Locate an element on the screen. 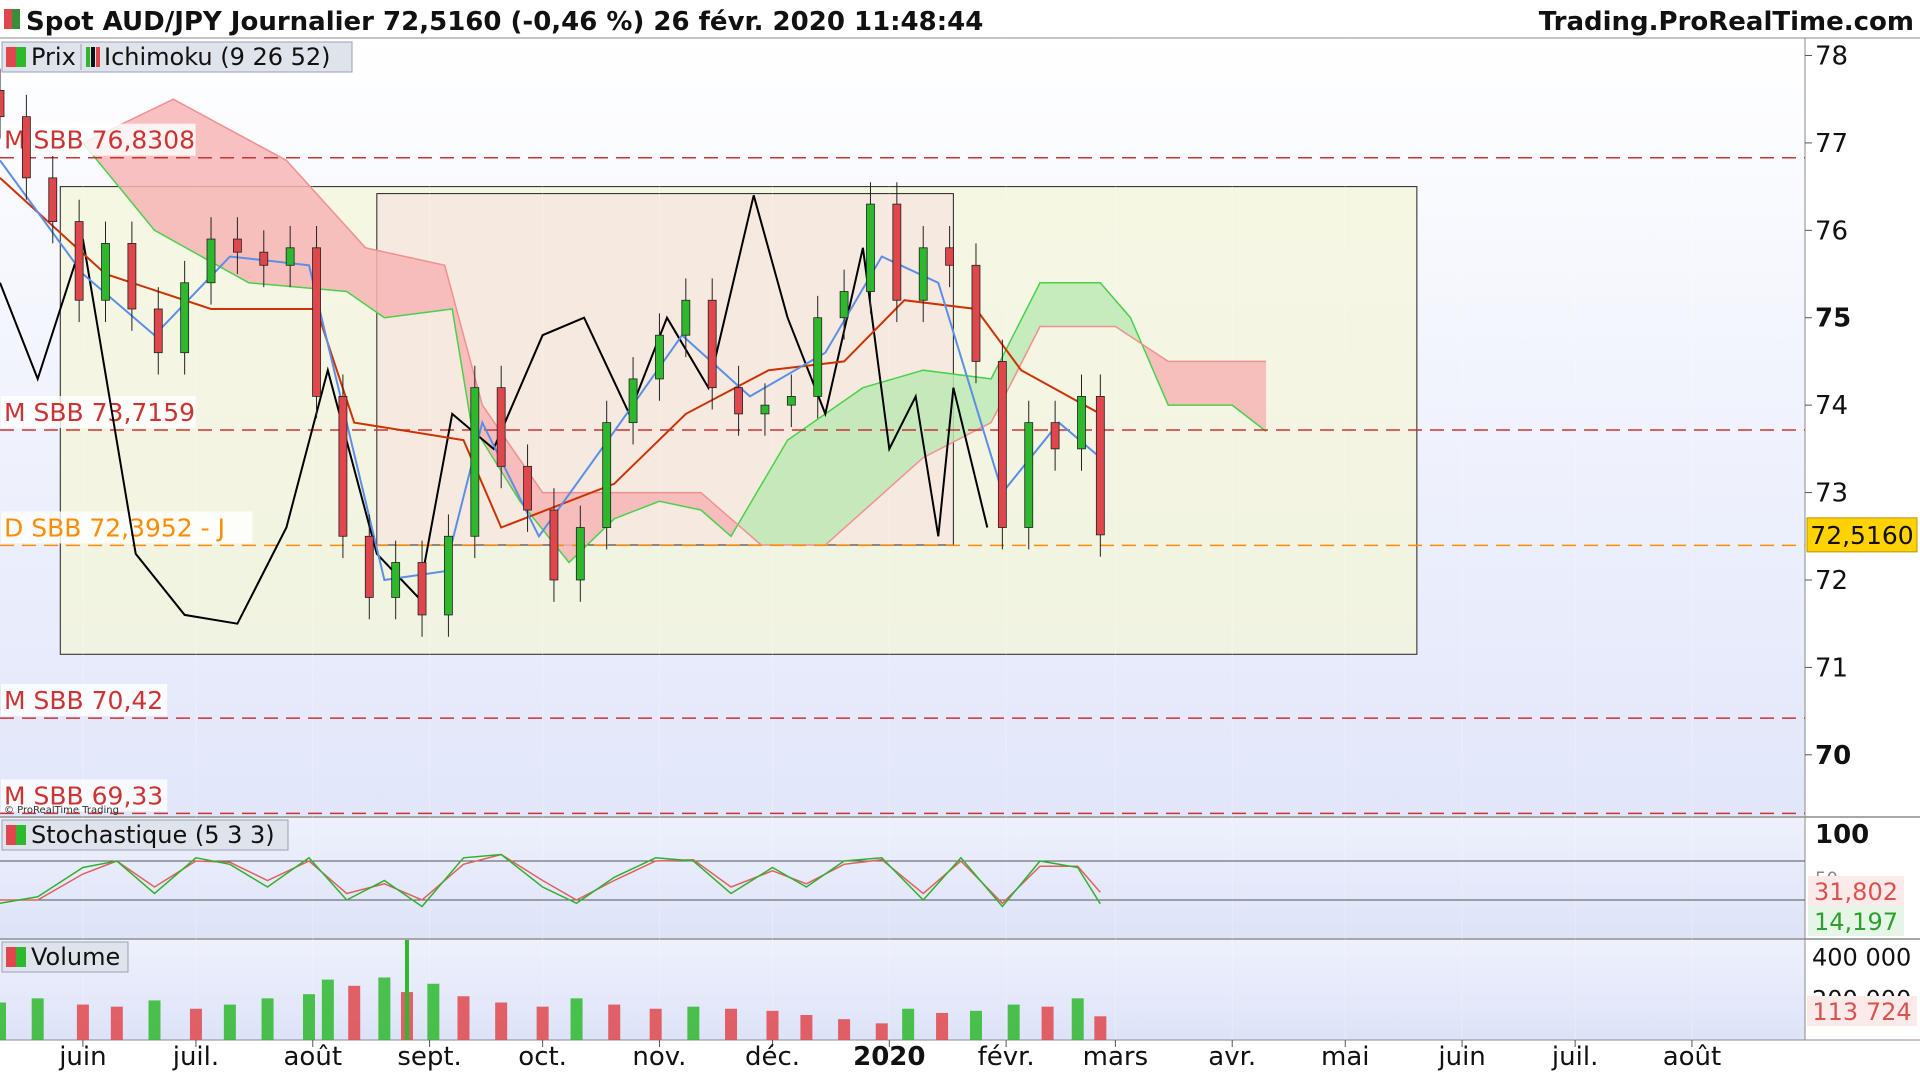 This screenshot has height=1080, width=1920. sbb-level-label-0: M SBB 76,8308 is located at coordinates (99, 140).